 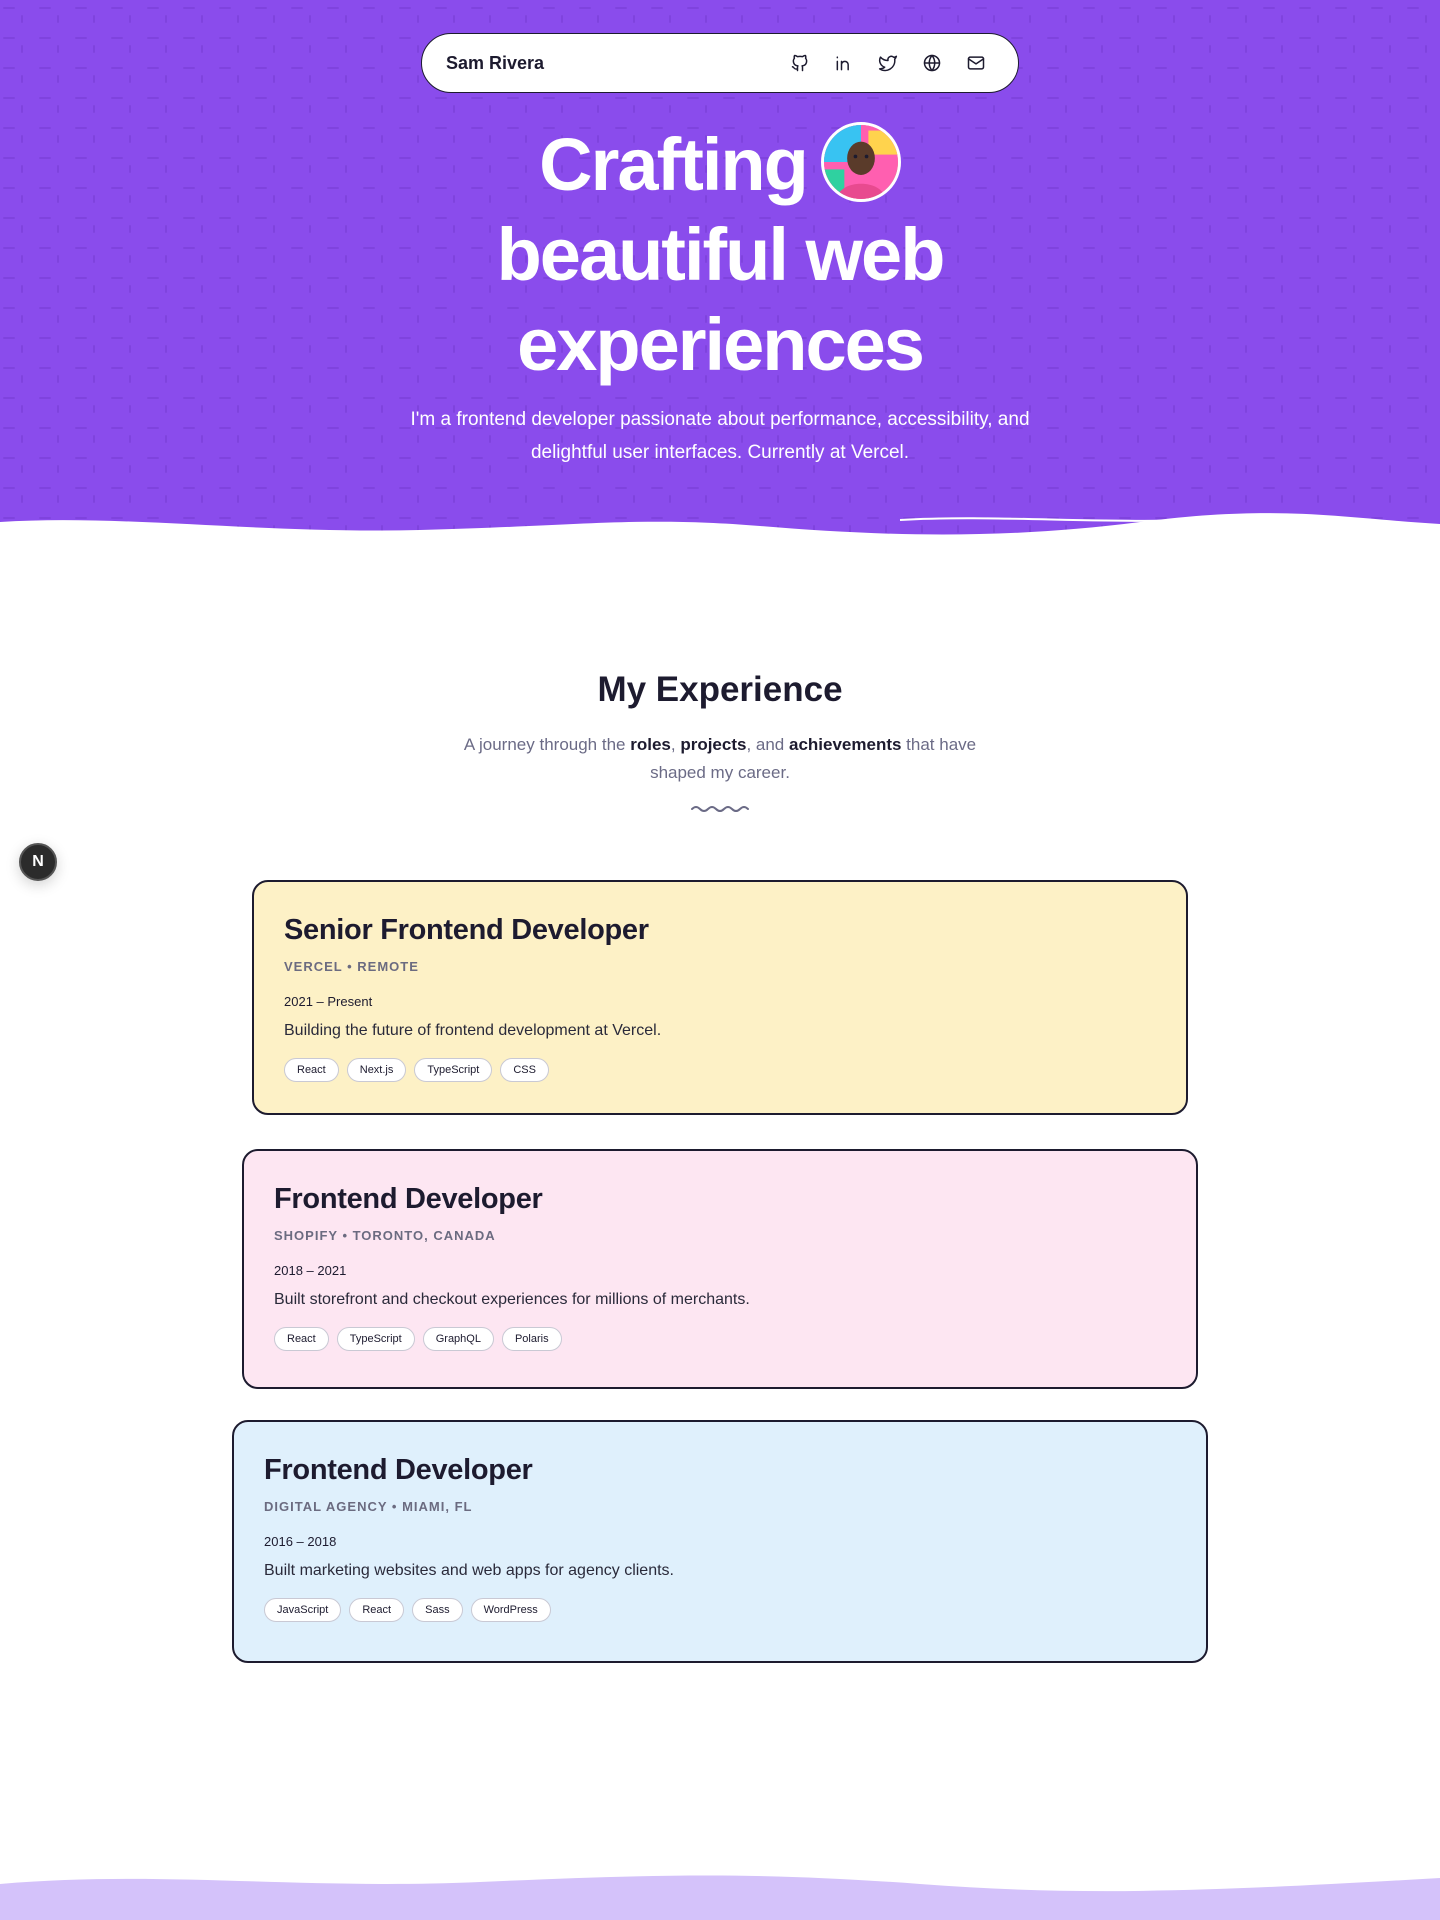 What do you see at coordinates (720, 1070) in the screenshot?
I see `tag-list: React Next.js TypeScript CSS` at bounding box center [720, 1070].